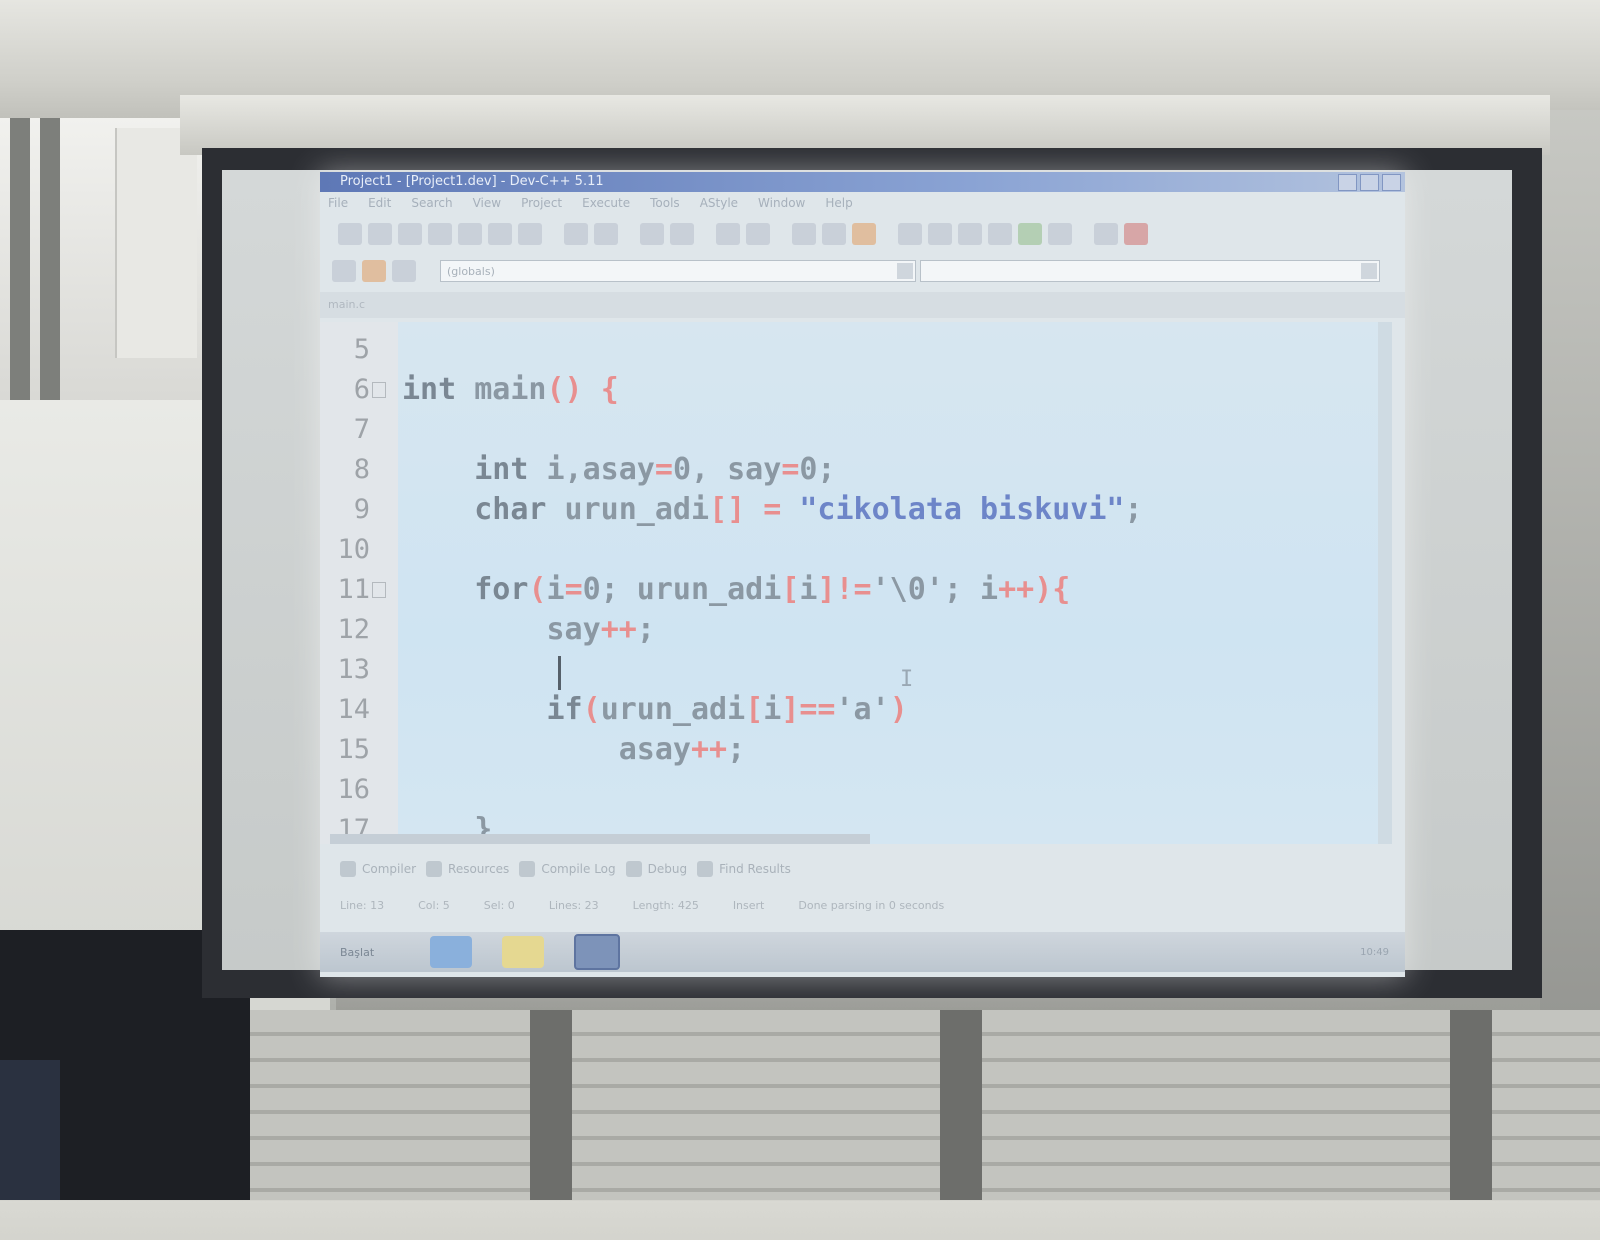 This screenshot has width=1600, height=1240. What do you see at coordinates (523, 952) in the screenshot?
I see `folder-taskbar-icon` at bounding box center [523, 952].